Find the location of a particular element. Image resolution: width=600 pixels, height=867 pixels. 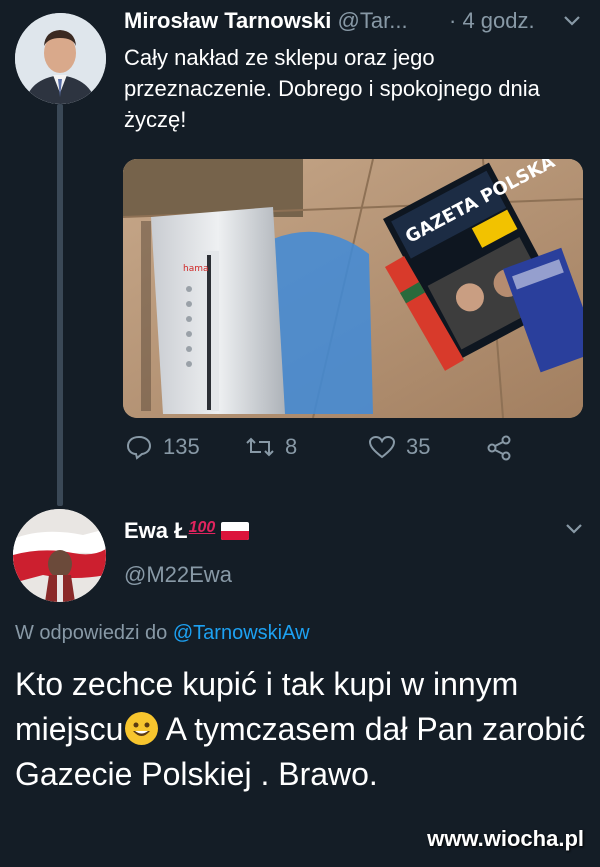

reply-author-name-text: Ewa Ł is located at coordinates (156, 530).